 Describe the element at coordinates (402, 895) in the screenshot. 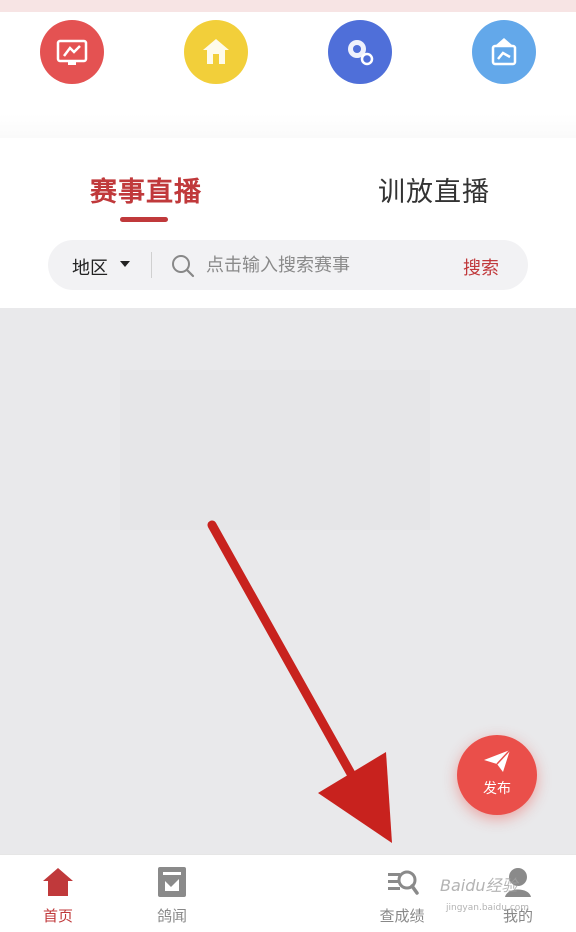

I see `tabbar-item-results: 查成绩` at that location.